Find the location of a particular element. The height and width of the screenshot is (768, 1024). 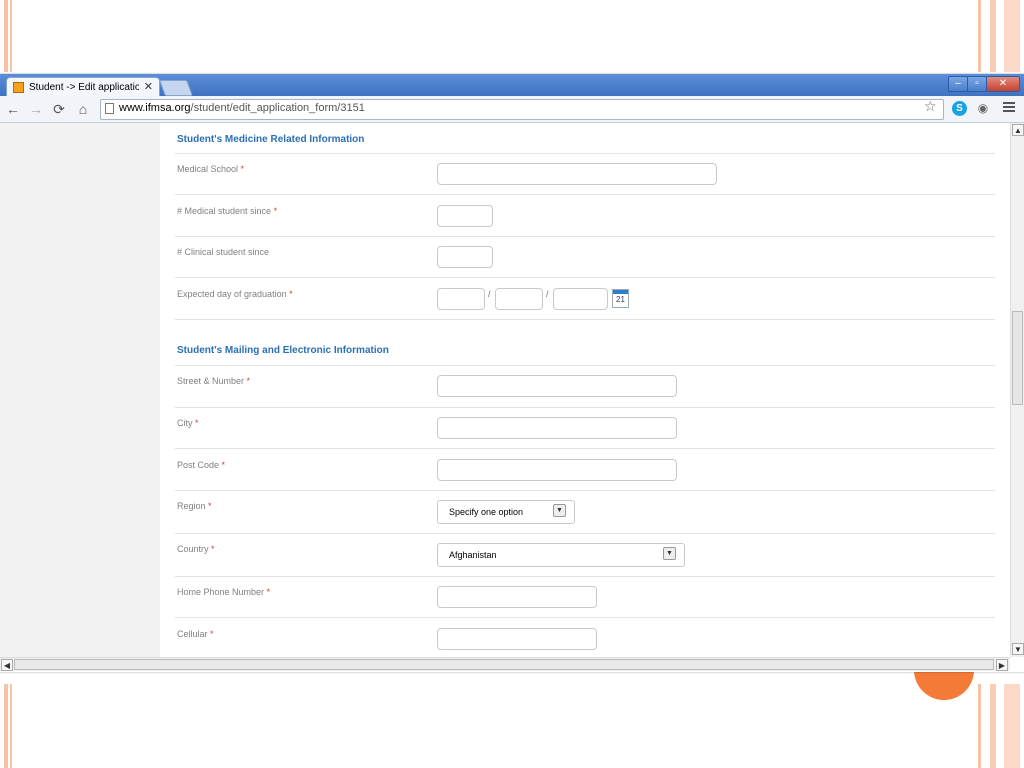

horizontal-scrollbar: ◀ ▶ is located at coordinates (505, 664).